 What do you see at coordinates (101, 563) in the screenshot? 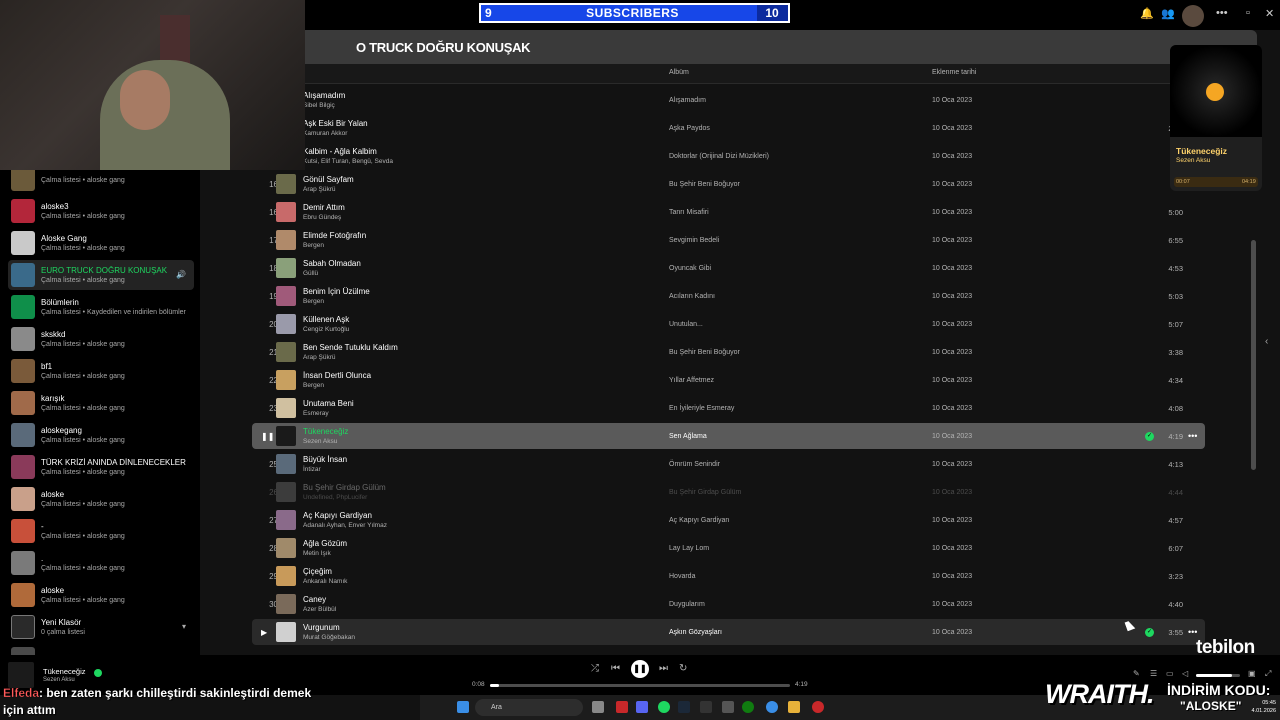
I see `sidebar-item: . Çalma listesi • aloske gang` at bounding box center [101, 563].